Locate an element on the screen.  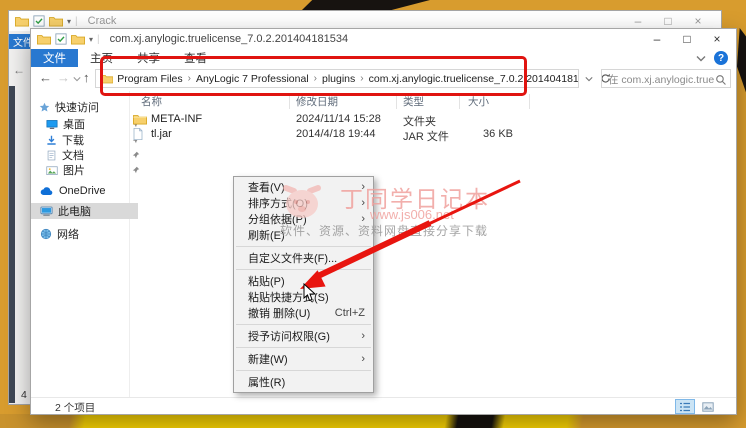
file-size: 36 KB is located at coordinates (498, 134).